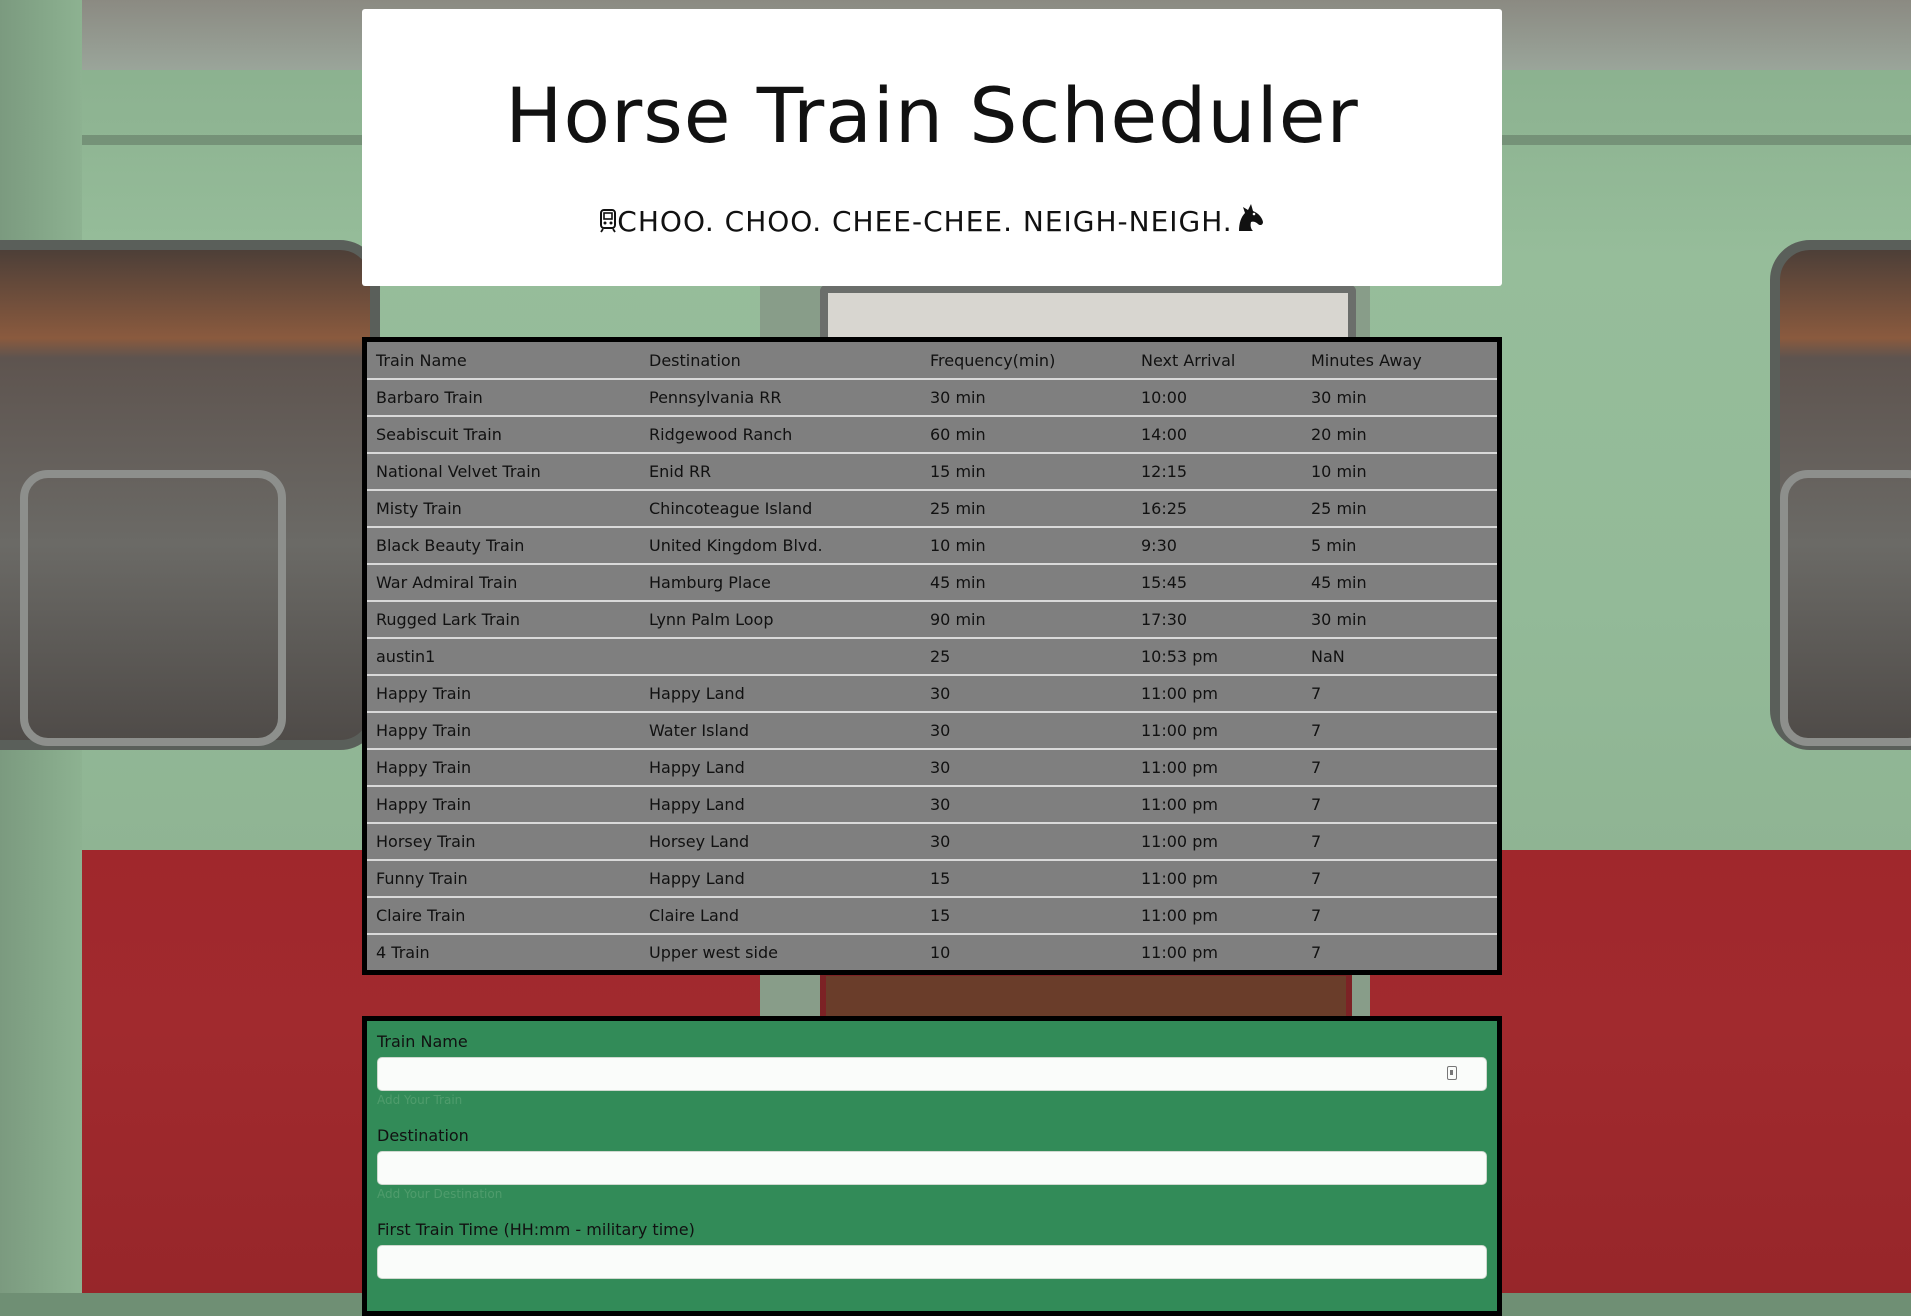  What do you see at coordinates (1399, 545) in the screenshot?
I see `cell-minutes-away: 5 min` at bounding box center [1399, 545].